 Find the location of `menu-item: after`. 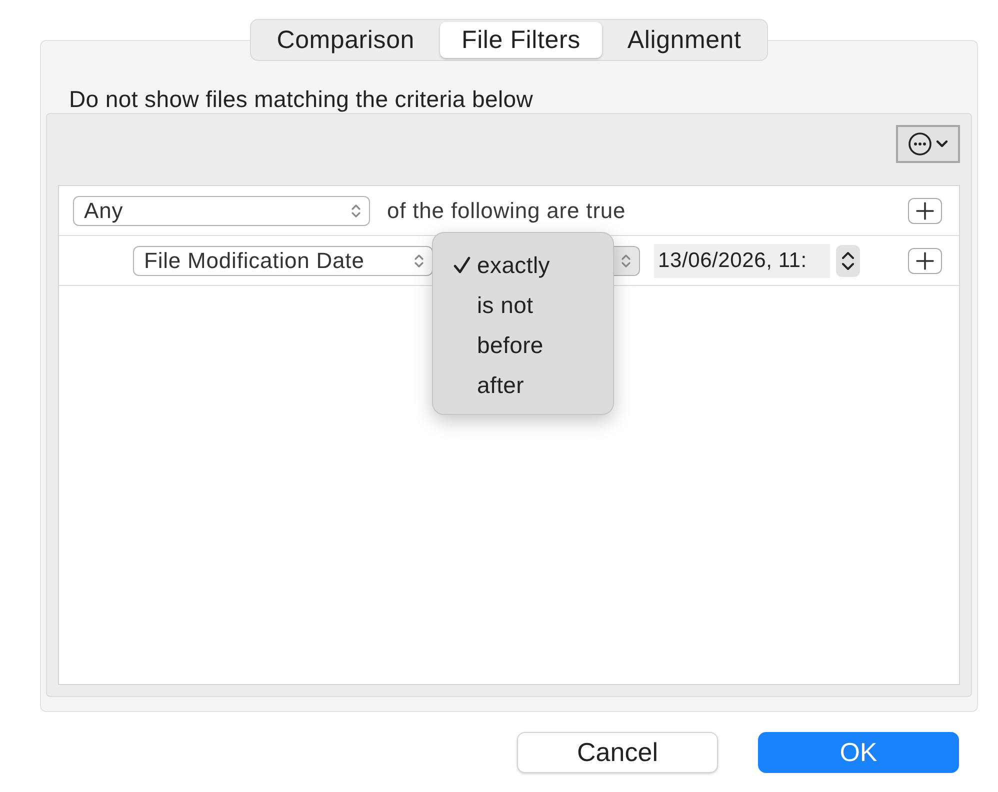

menu-item: after is located at coordinates (523, 385).